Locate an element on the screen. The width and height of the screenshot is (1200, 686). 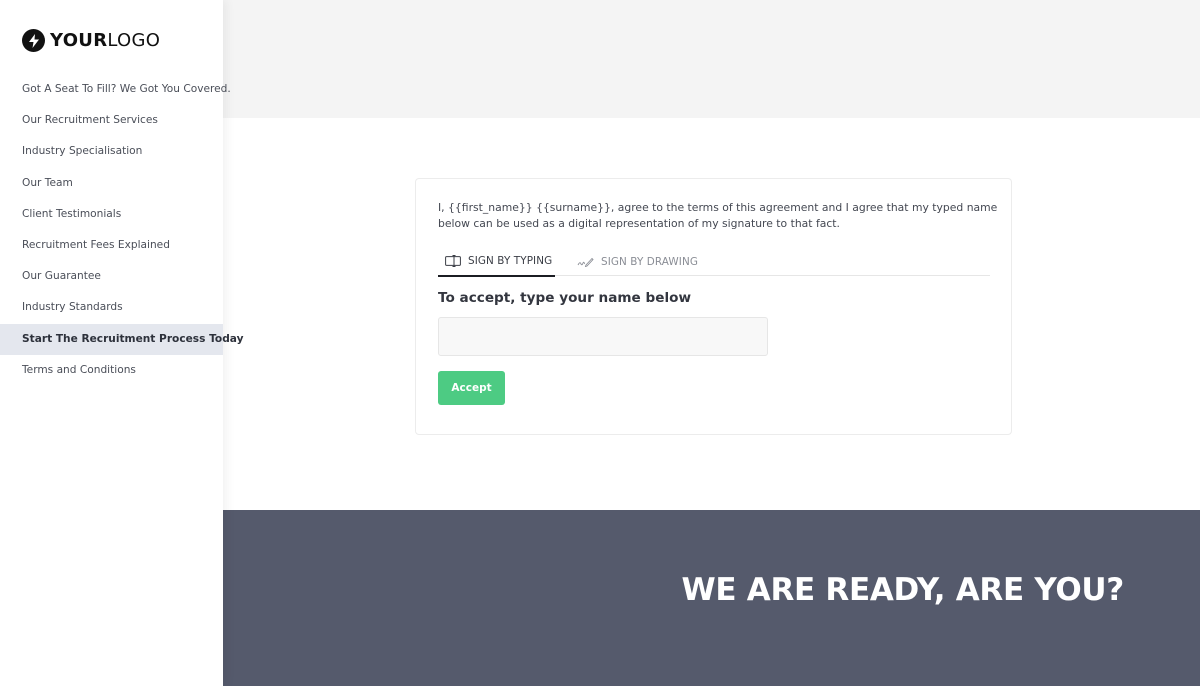
pen-signature-icon is located at coordinates (585, 262).